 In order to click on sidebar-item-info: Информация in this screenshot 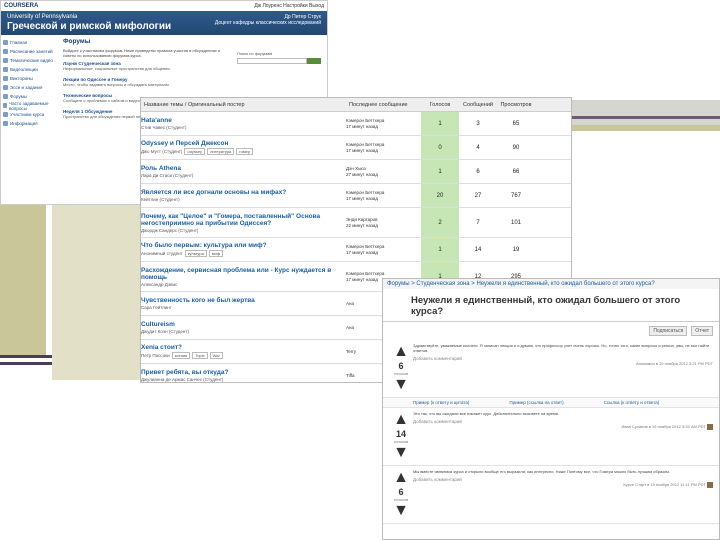, I will do `click(30, 123)`.